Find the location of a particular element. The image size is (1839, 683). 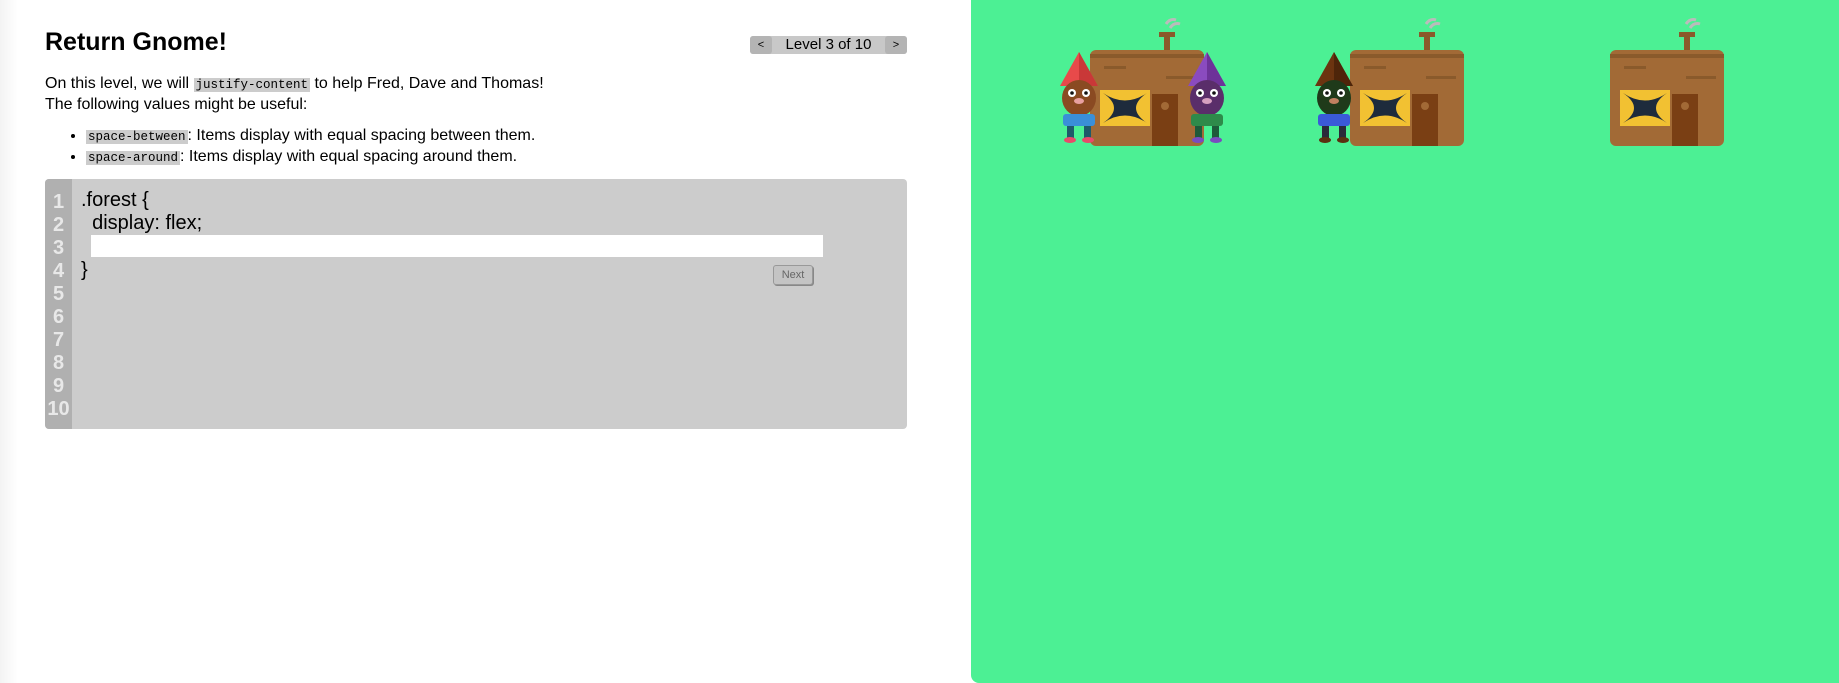

line-number: 2 is located at coordinates (58, 225).